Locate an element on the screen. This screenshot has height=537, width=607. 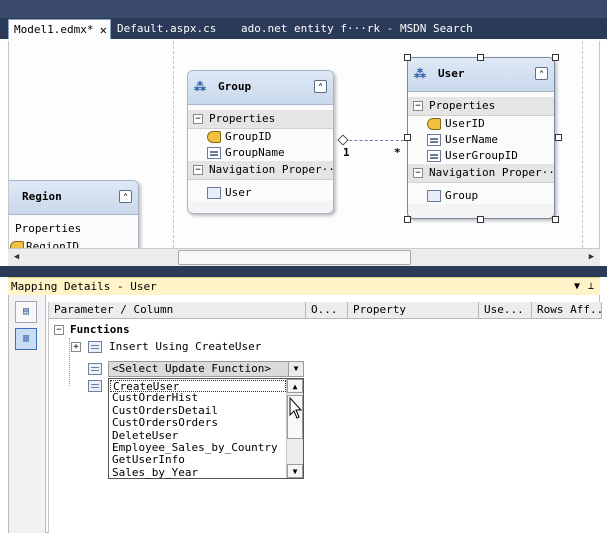
scroll-left-icon: ◀ is located at coordinates (16, 257).